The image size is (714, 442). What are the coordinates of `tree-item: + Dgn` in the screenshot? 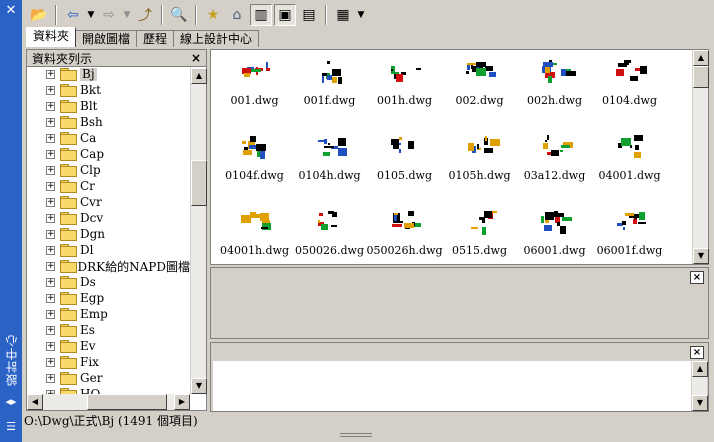 It's located at (108, 234).